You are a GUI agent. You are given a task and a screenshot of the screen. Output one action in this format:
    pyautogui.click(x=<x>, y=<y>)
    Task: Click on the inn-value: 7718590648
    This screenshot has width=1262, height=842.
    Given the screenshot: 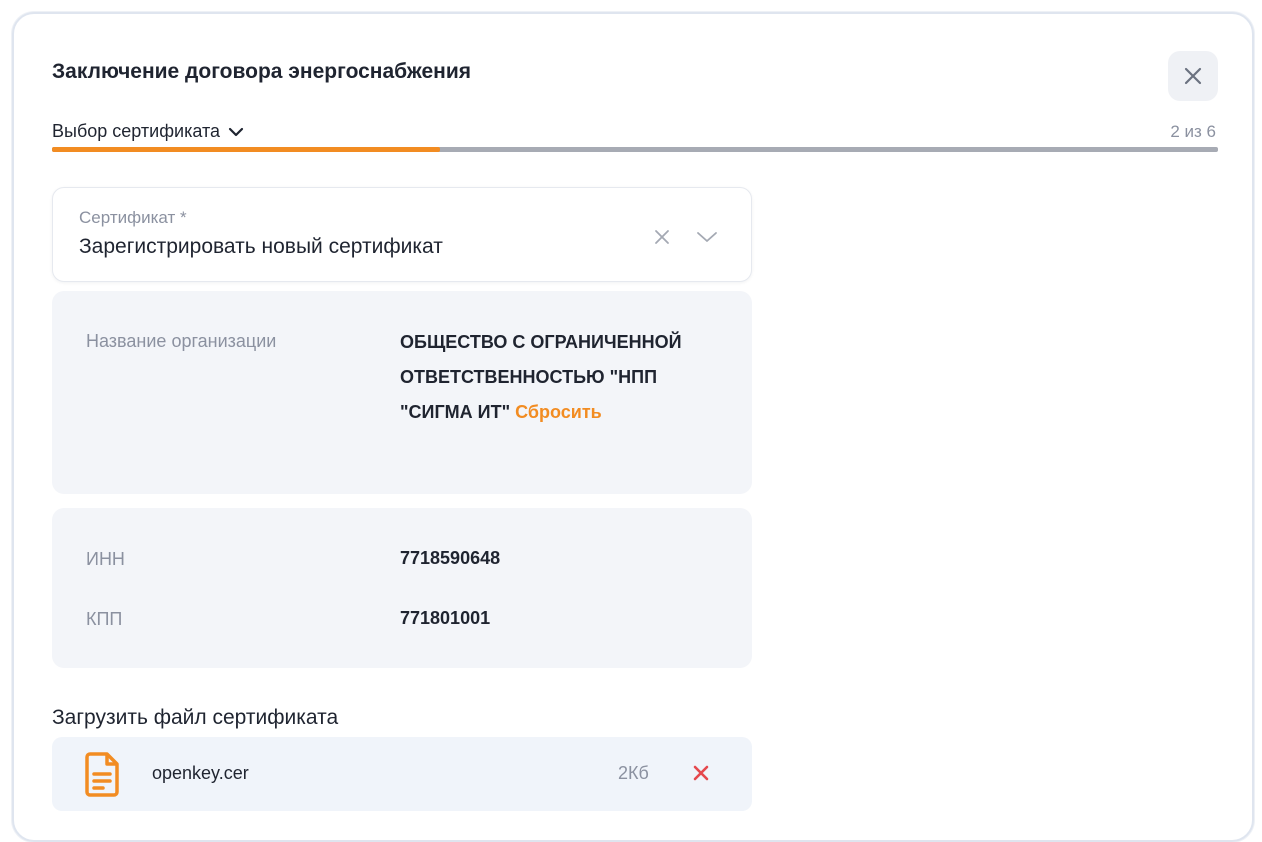 What is the action you would take?
    pyautogui.click(x=450, y=558)
    